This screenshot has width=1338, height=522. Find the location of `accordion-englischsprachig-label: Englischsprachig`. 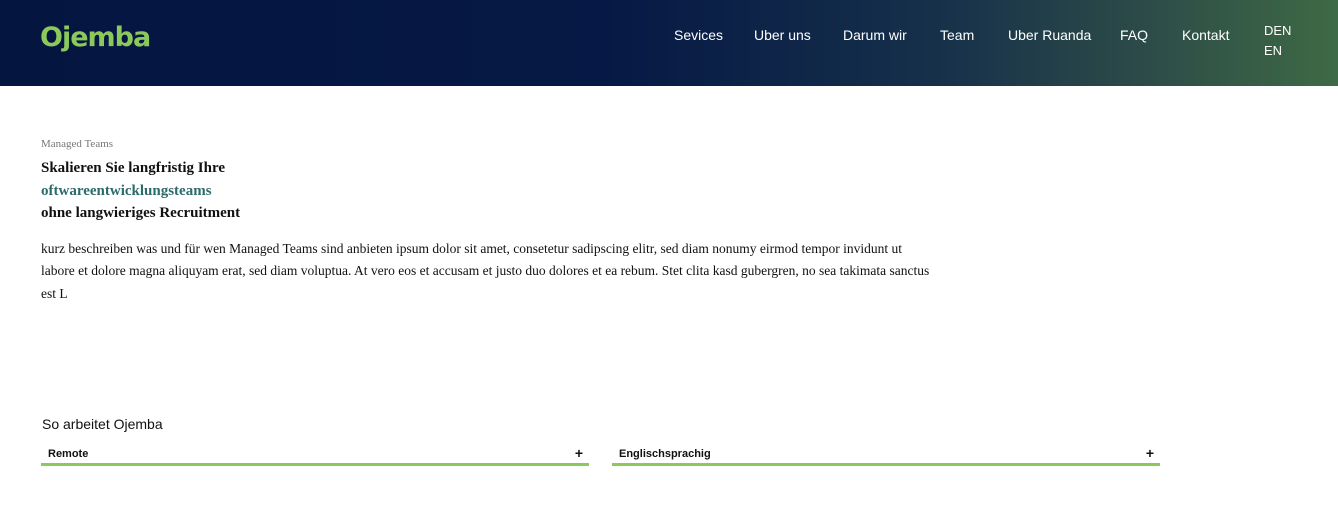

accordion-englischsprachig-label: Englischsprachig is located at coordinates (665, 454).